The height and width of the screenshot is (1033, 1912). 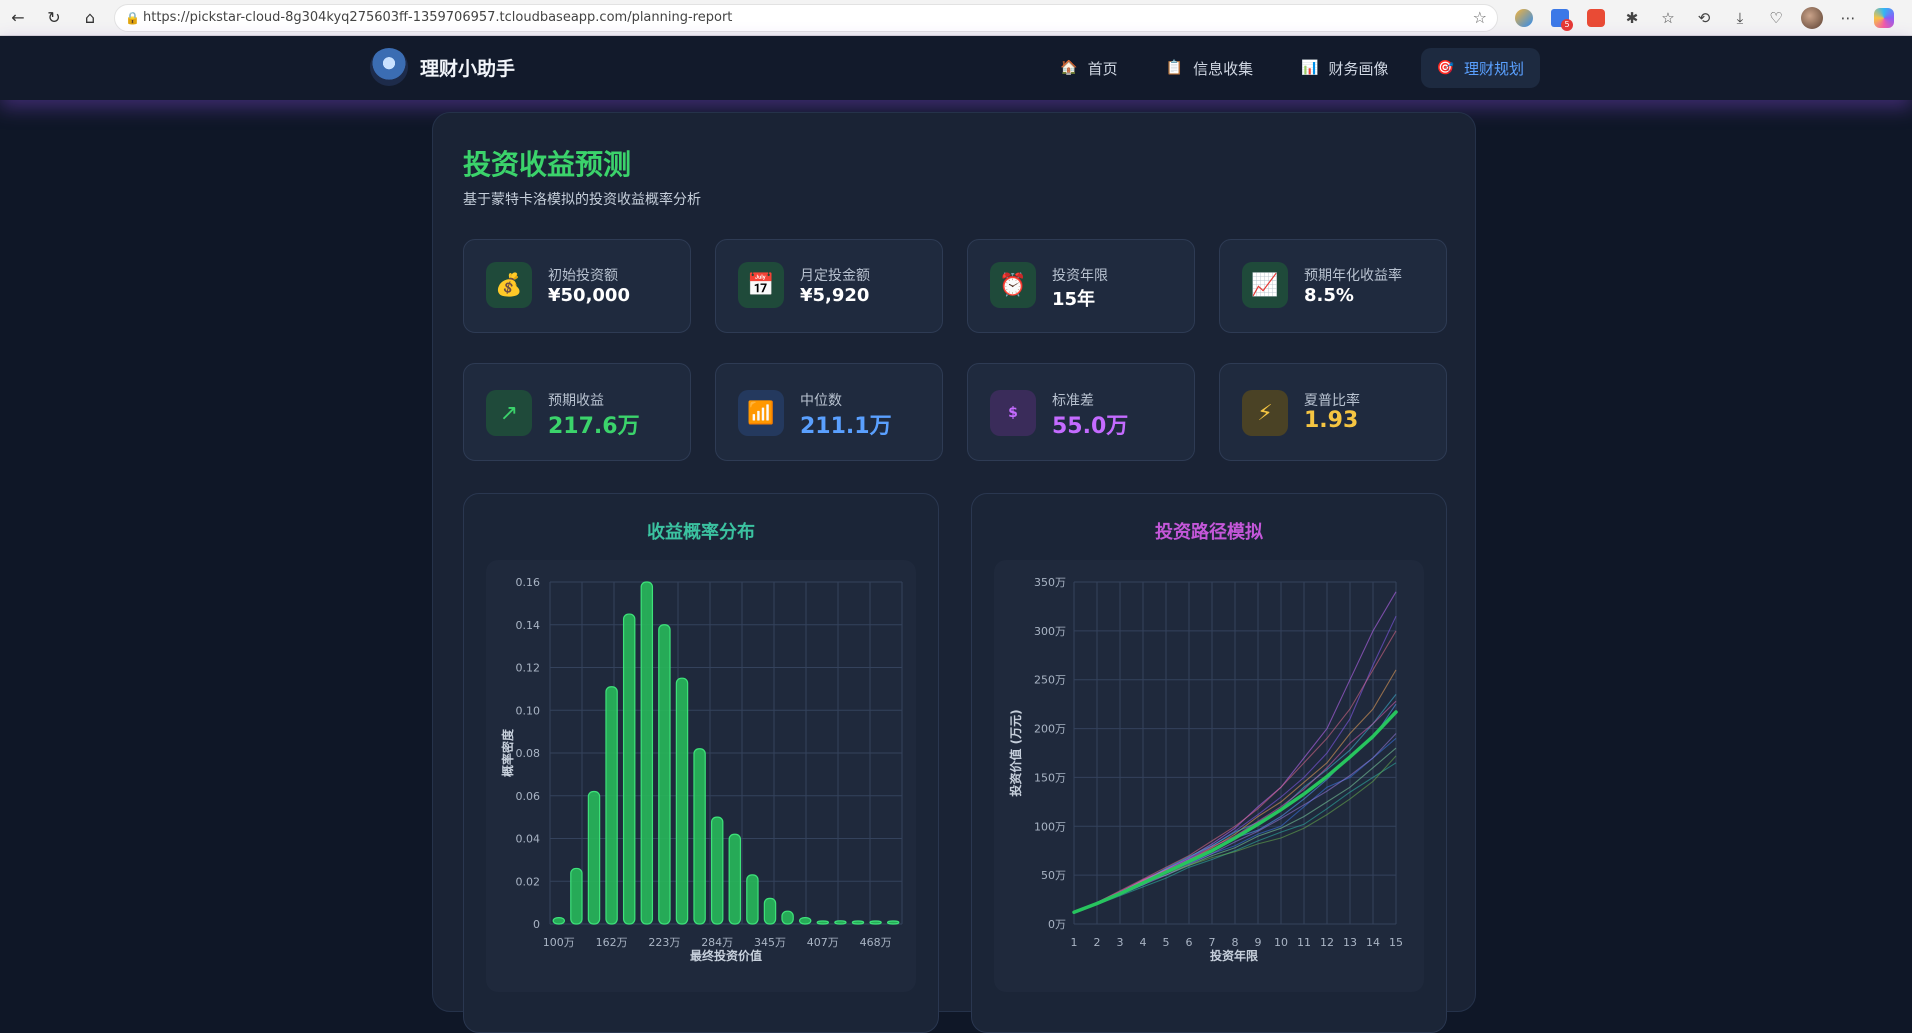 I want to click on stat-std-deviation: $ 标准差 55.0万, so click(x=1081, y=412).